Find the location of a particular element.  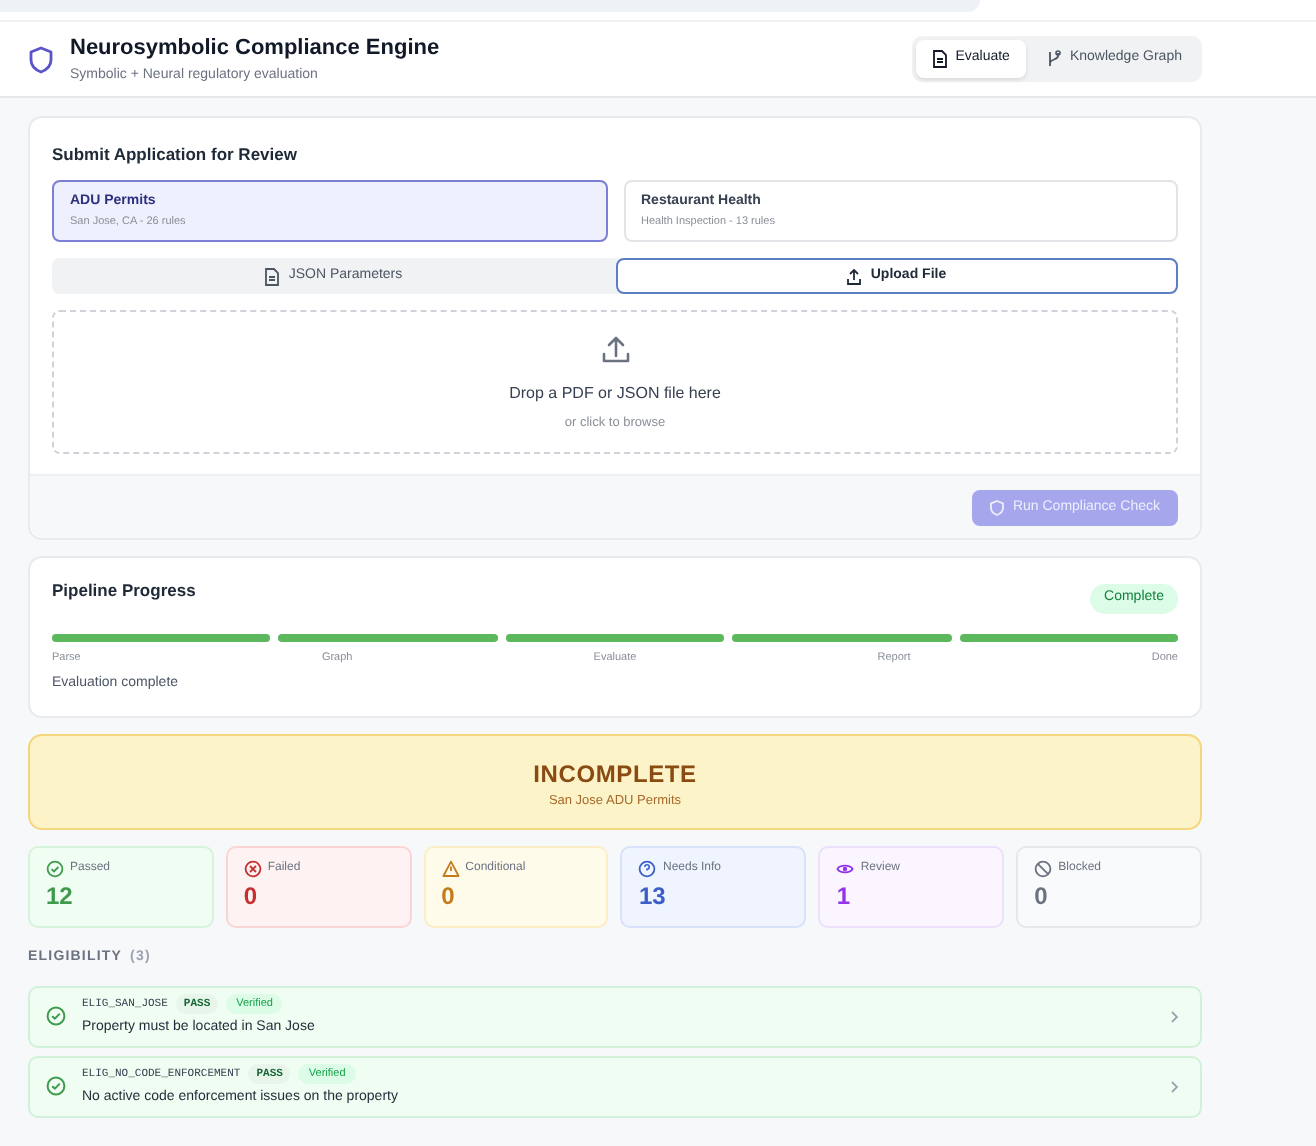

verdict-text: INCOMPLETE is located at coordinates (615, 774).